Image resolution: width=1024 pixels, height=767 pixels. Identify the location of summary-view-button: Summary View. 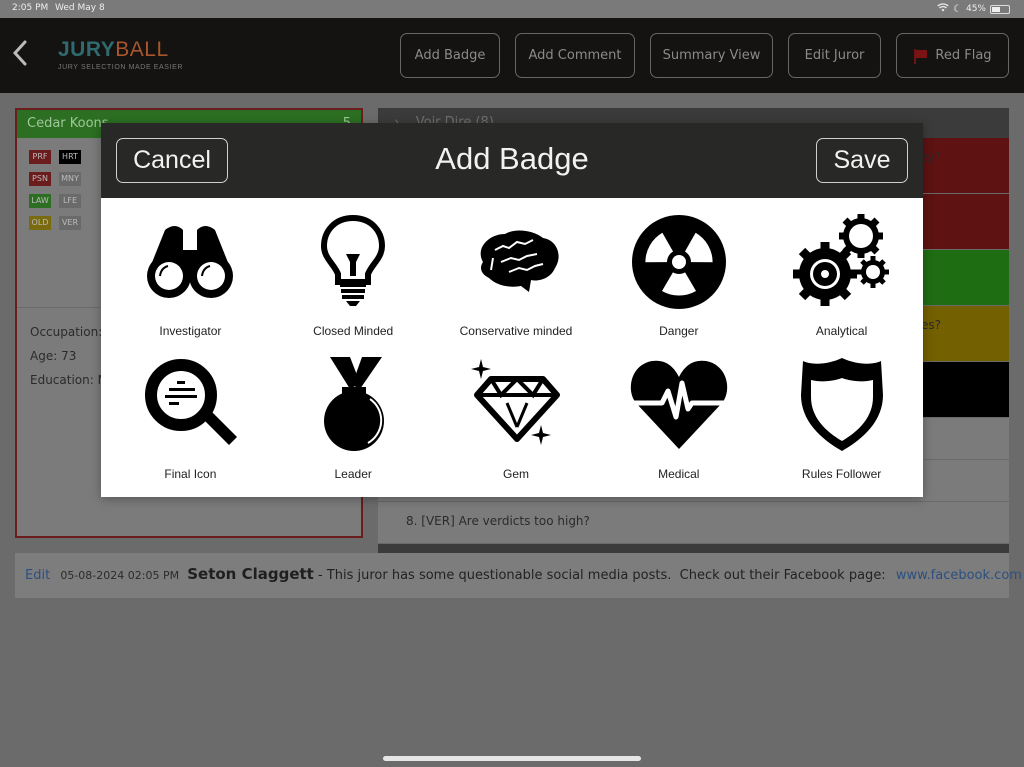
(711, 55).